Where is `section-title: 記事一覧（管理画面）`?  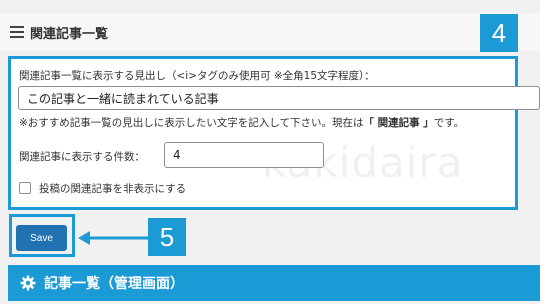 section-title: 記事一覧（管理画面） is located at coordinates (114, 284).